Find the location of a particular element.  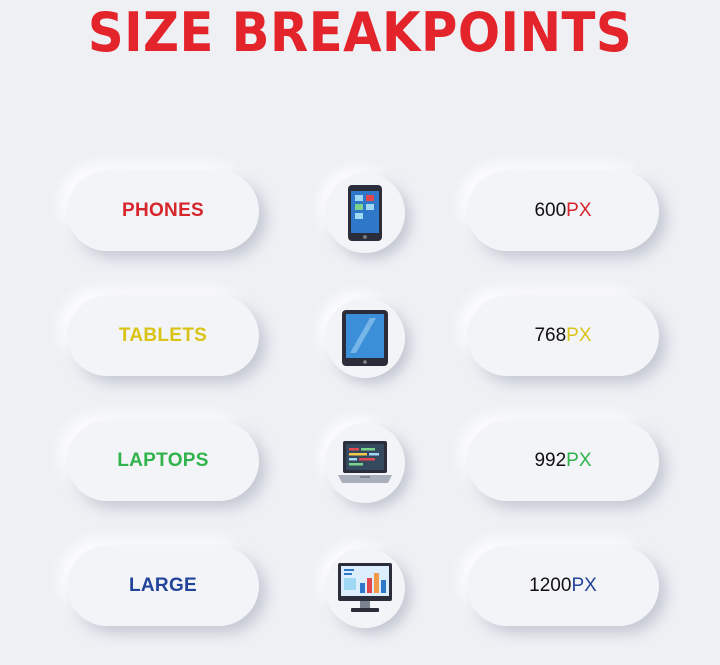

laptop-icon is located at coordinates (365, 462).